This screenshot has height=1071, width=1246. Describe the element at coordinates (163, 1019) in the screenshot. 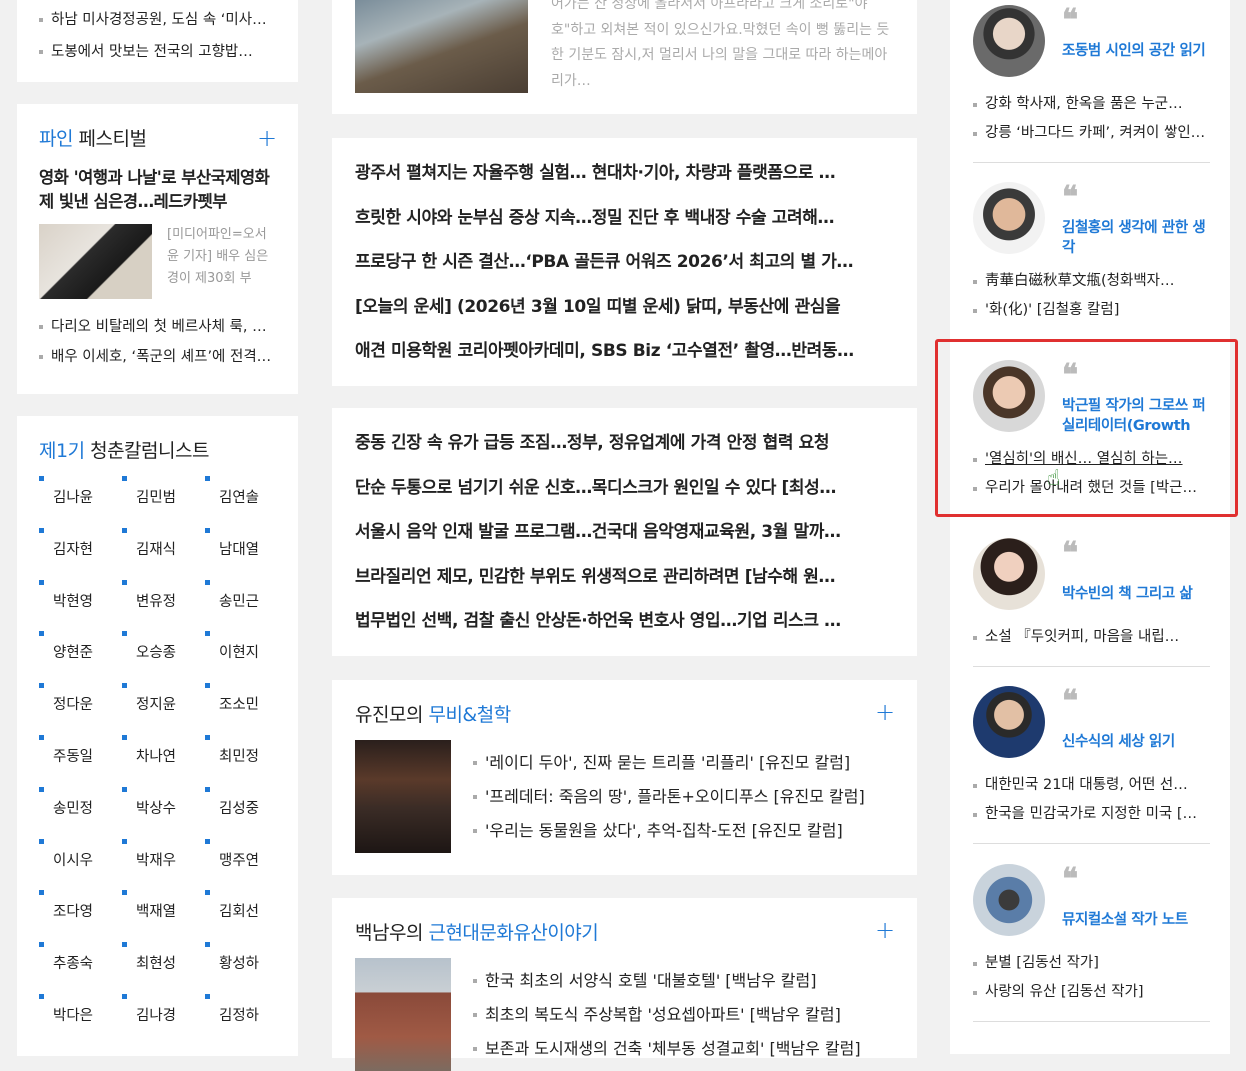

I see `columnist-name-link: 김나경` at that location.